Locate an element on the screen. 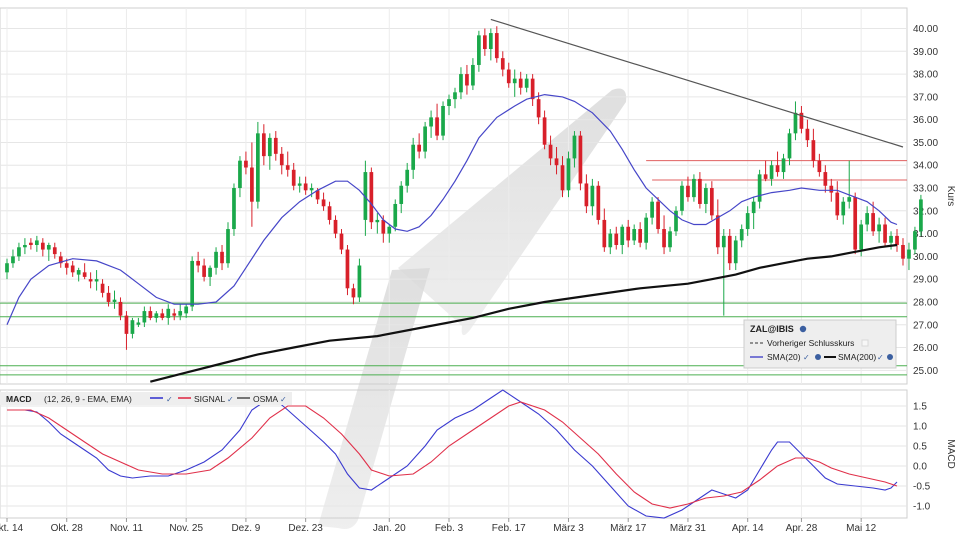  price-y-tick-label: 25.00 is located at coordinates (925, 371).